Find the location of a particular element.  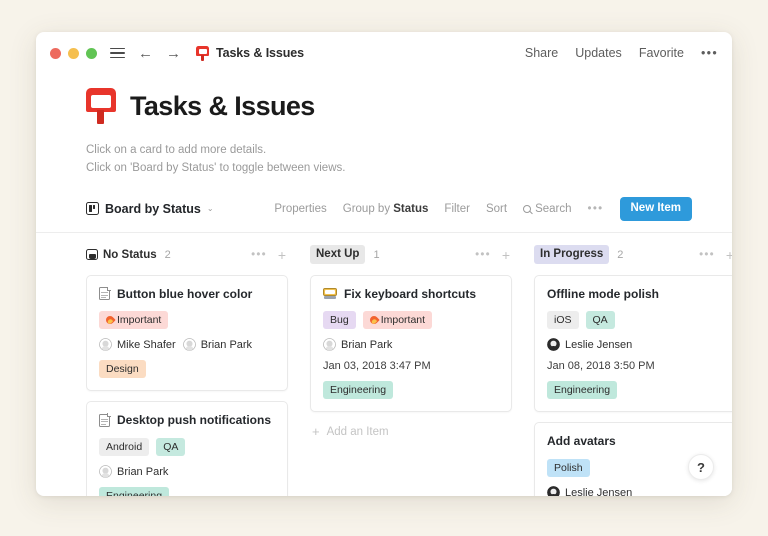

close-window-button is located at coordinates (55, 53).